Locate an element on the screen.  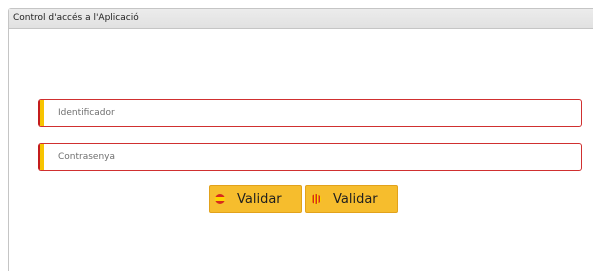
identifier-field is located at coordinates (310, 113).